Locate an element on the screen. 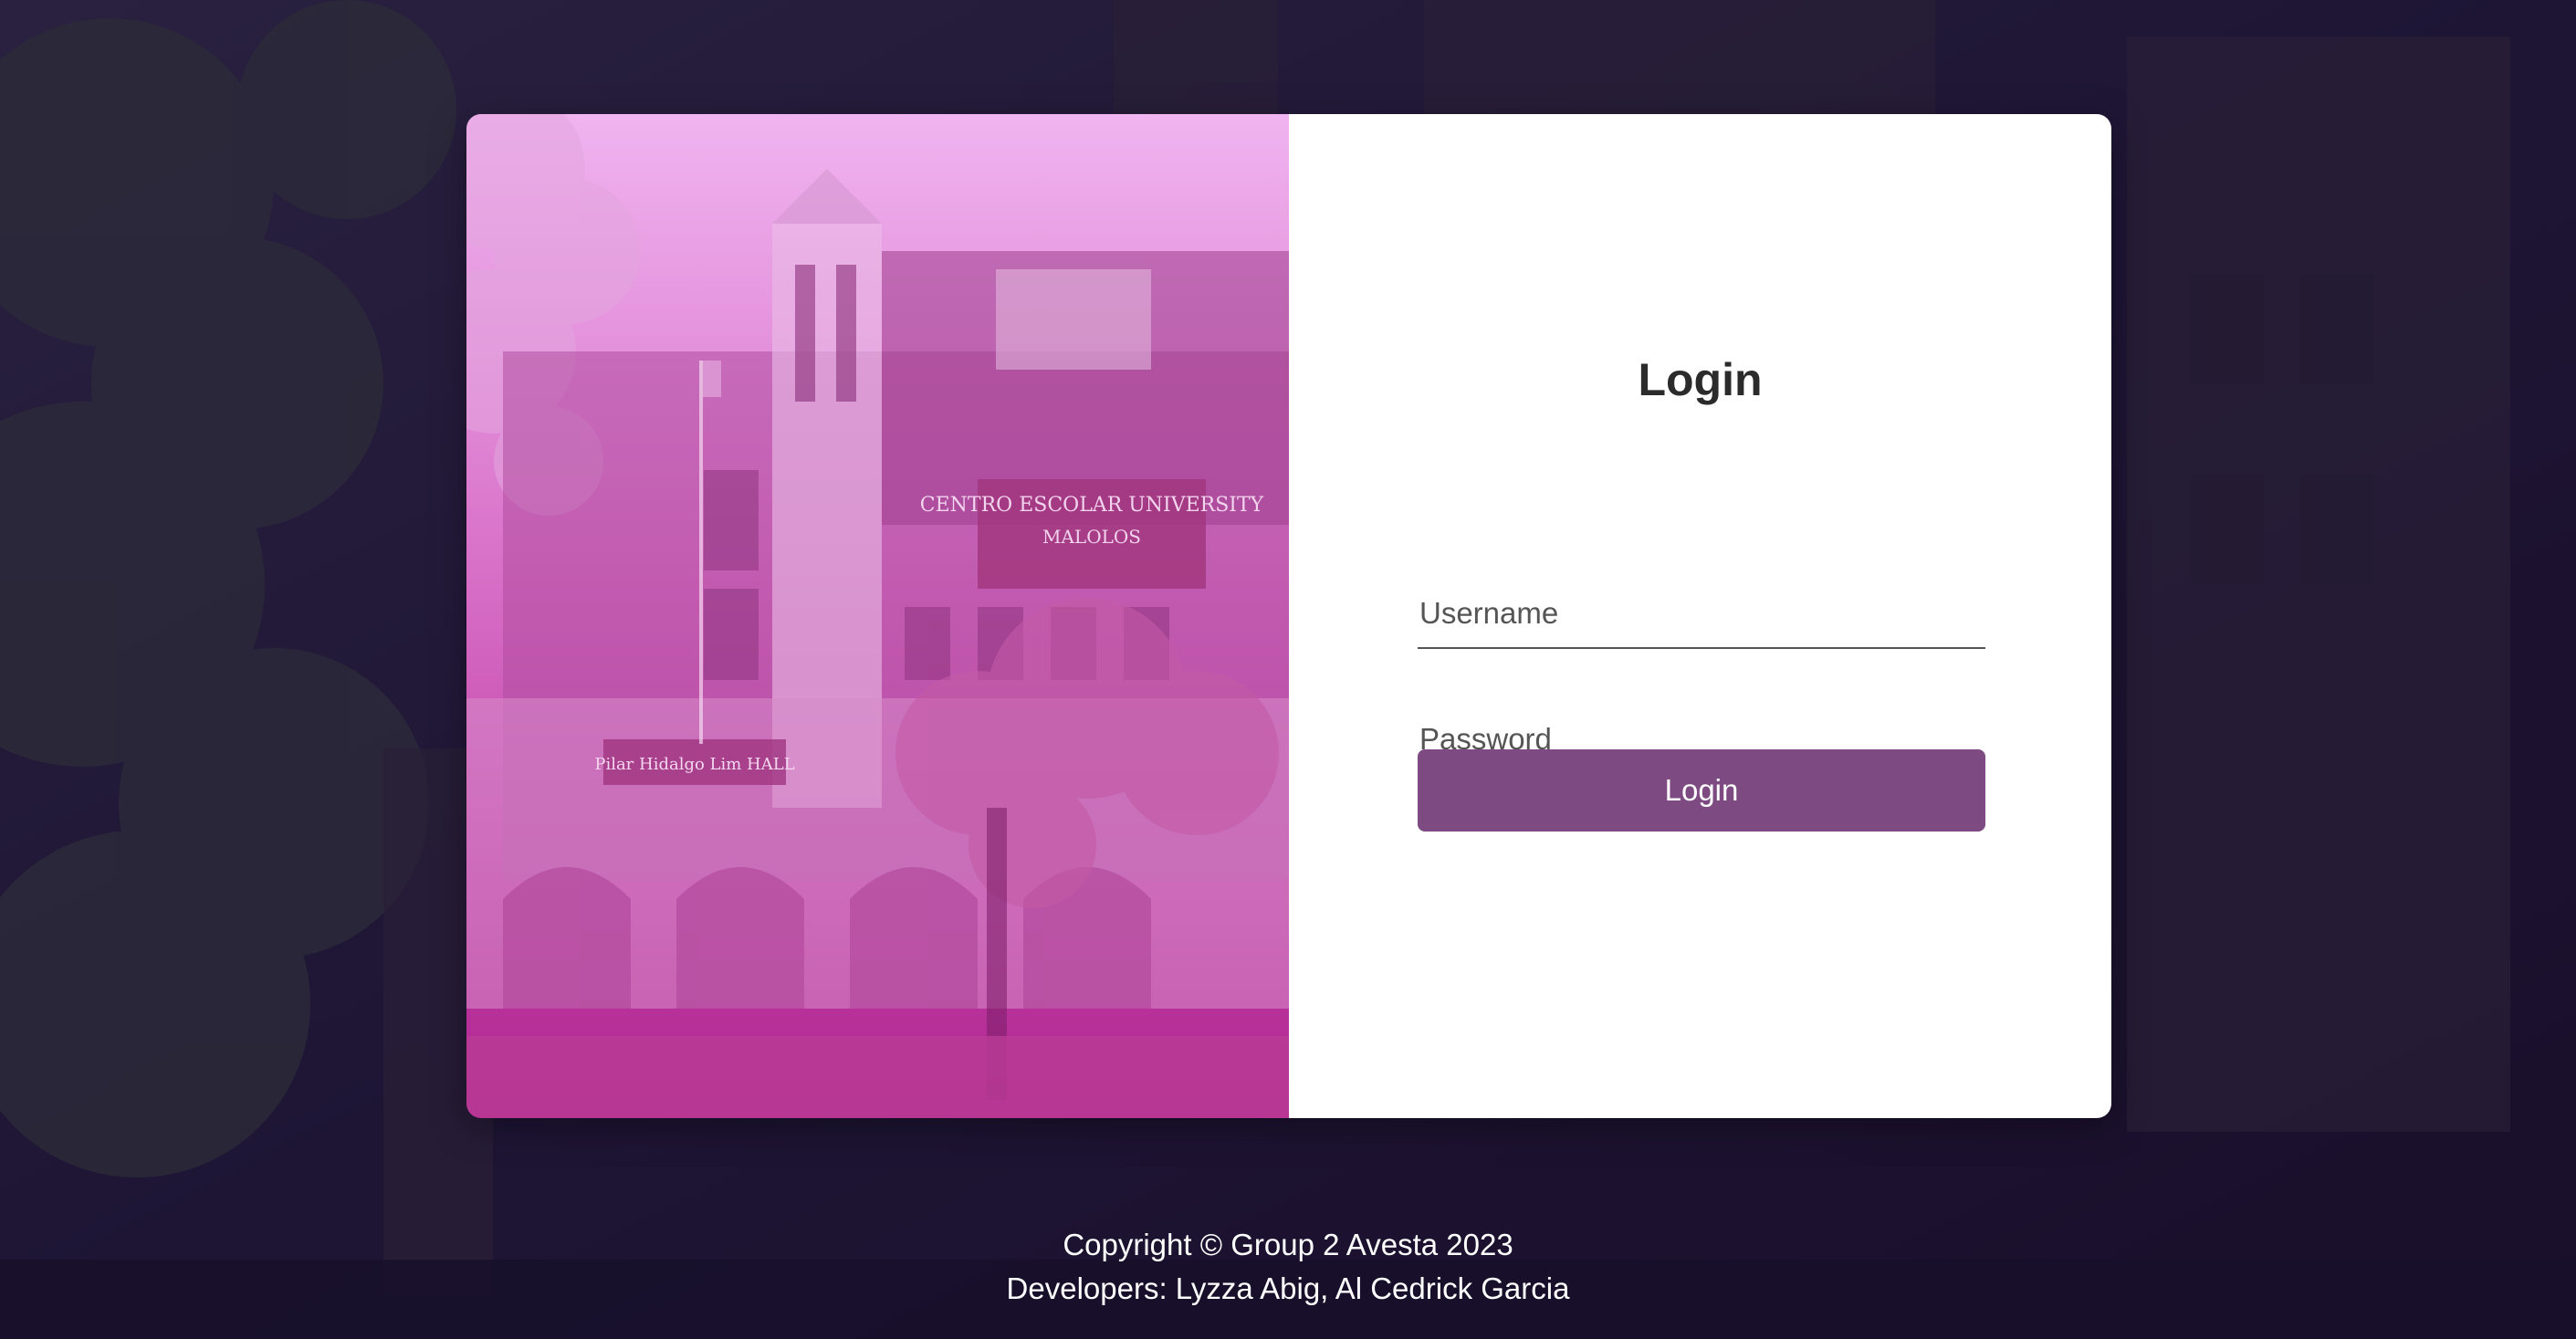 This screenshot has height=1339, width=2576. campus-sign-text: MALOLOS is located at coordinates (1091, 537).